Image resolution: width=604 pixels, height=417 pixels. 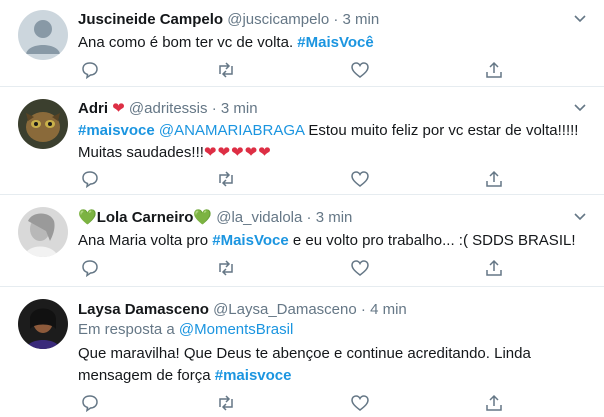 What do you see at coordinates (259, 217) in the screenshot?
I see `user-handle: @la_vidalola` at bounding box center [259, 217].